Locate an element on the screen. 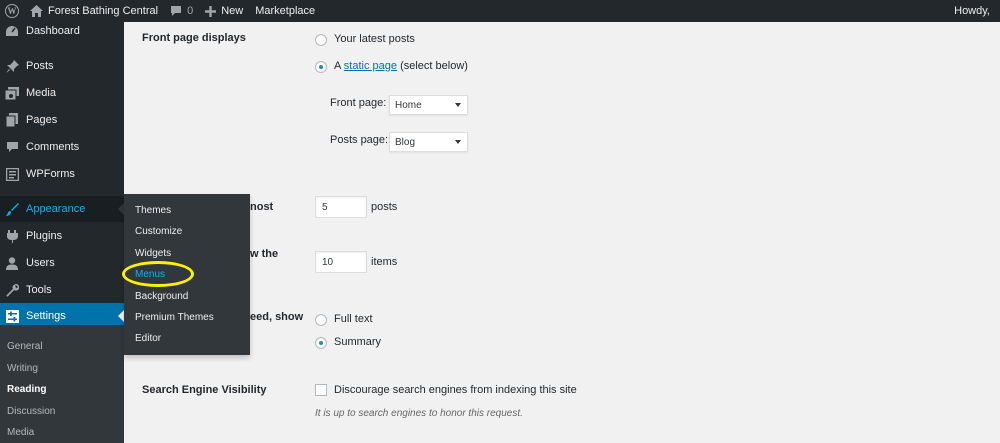 The width and height of the screenshot is (1000, 443). static-page-radio is located at coordinates (321, 67).